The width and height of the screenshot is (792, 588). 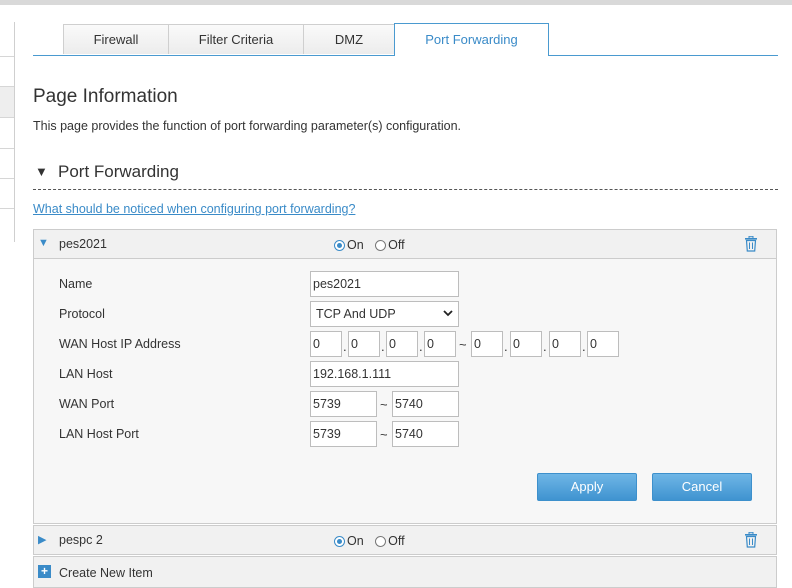 What do you see at coordinates (343, 434) in the screenshot?
I see `lan-port-start-input` at bounding box center [343, 434].